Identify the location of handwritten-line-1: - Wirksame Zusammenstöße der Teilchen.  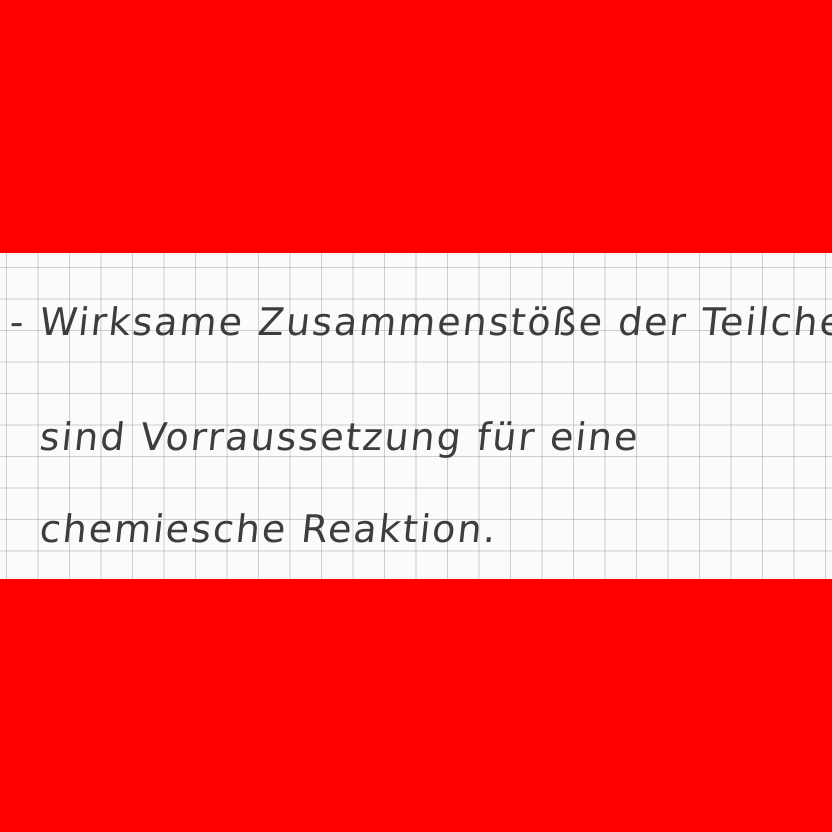
(419, 322).